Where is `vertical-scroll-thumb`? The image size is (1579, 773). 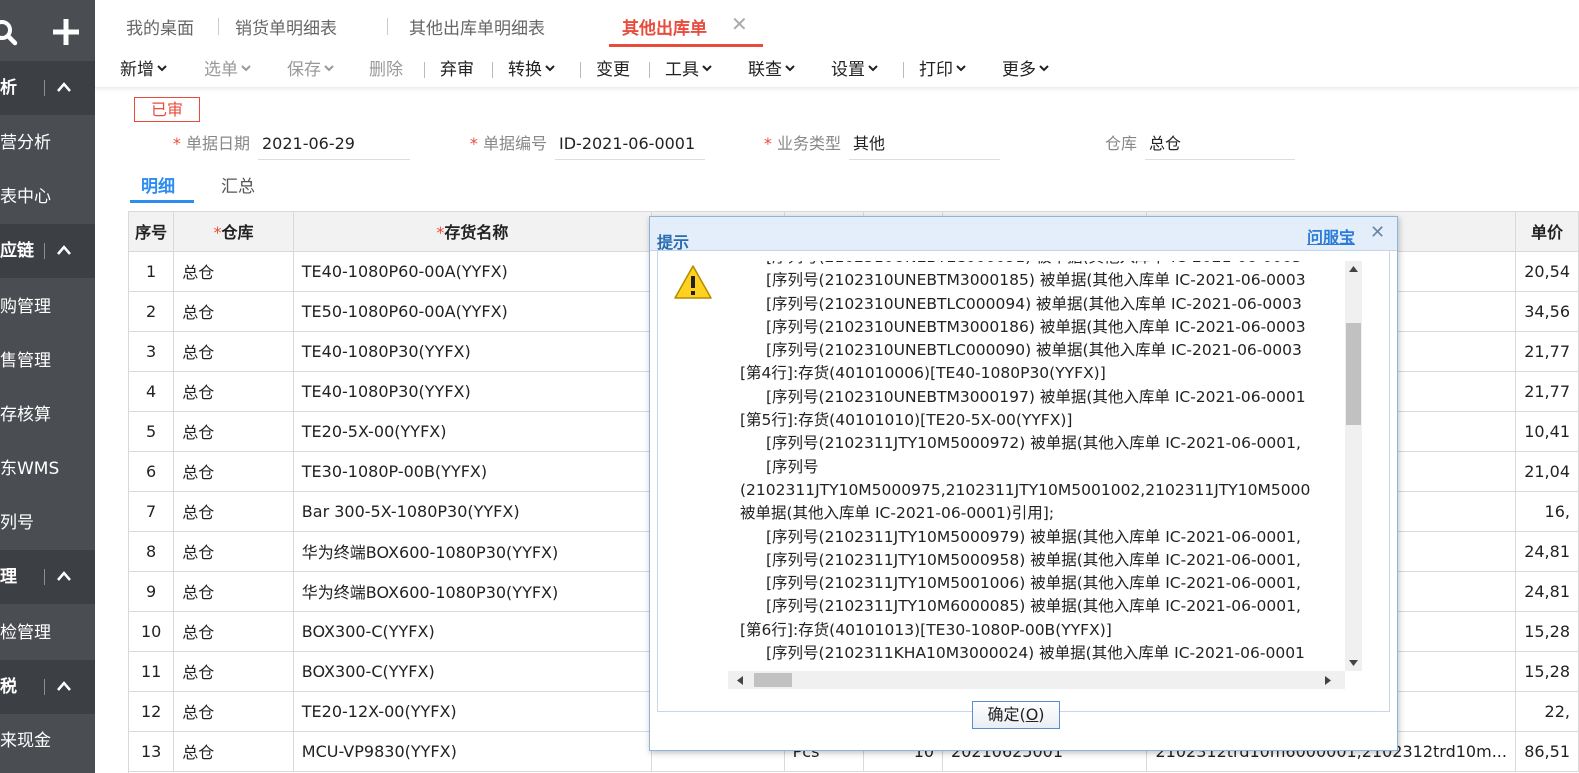 vertical-scroll-thumb is located at coordinates (1353, 374).